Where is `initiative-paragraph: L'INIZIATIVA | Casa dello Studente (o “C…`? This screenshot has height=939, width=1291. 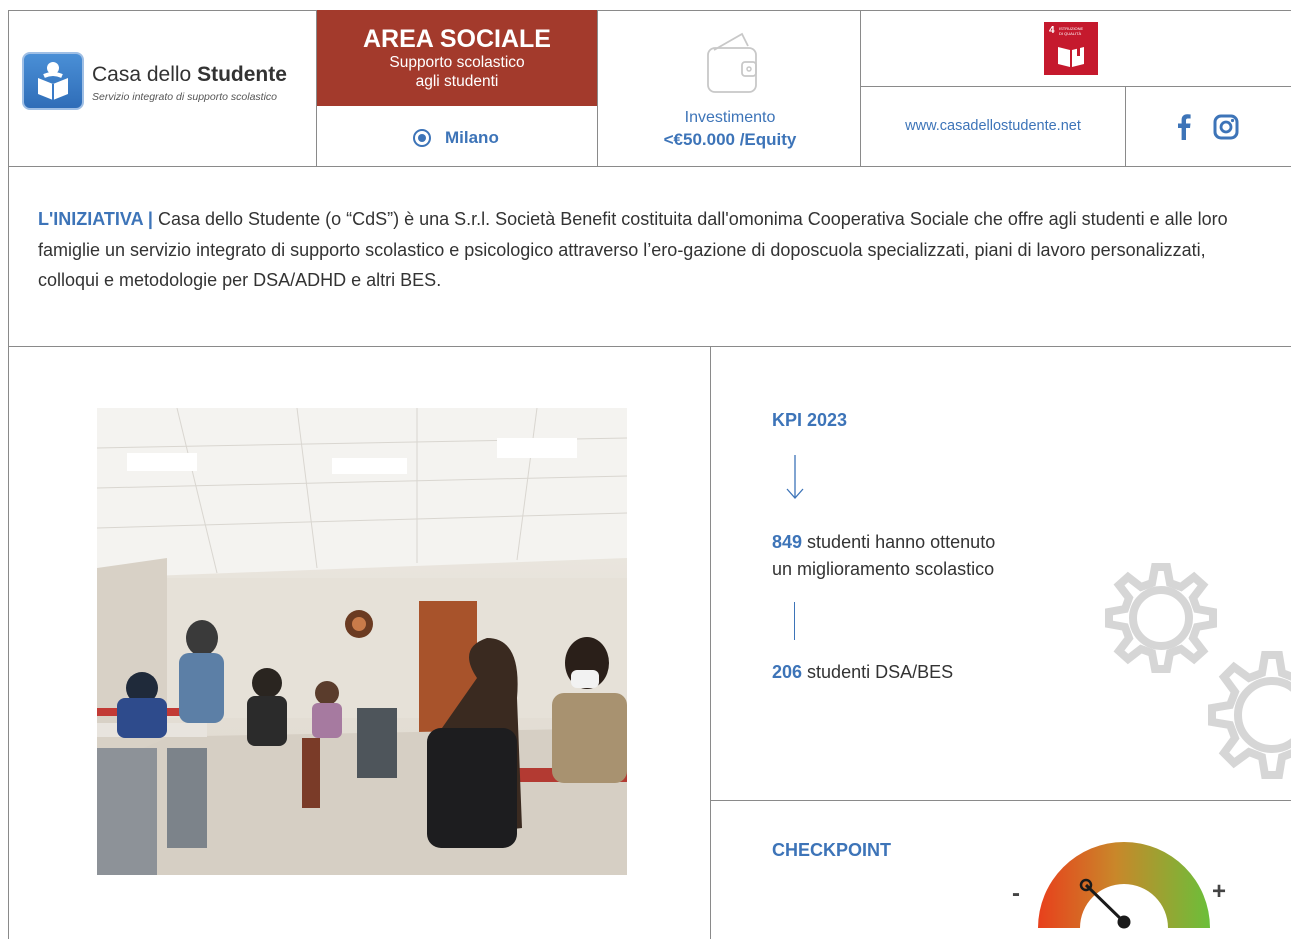 initiative-paragraph: L'INIZIATIVA | Casa dello Studente (o “C… is located at coordinates (653, 250).